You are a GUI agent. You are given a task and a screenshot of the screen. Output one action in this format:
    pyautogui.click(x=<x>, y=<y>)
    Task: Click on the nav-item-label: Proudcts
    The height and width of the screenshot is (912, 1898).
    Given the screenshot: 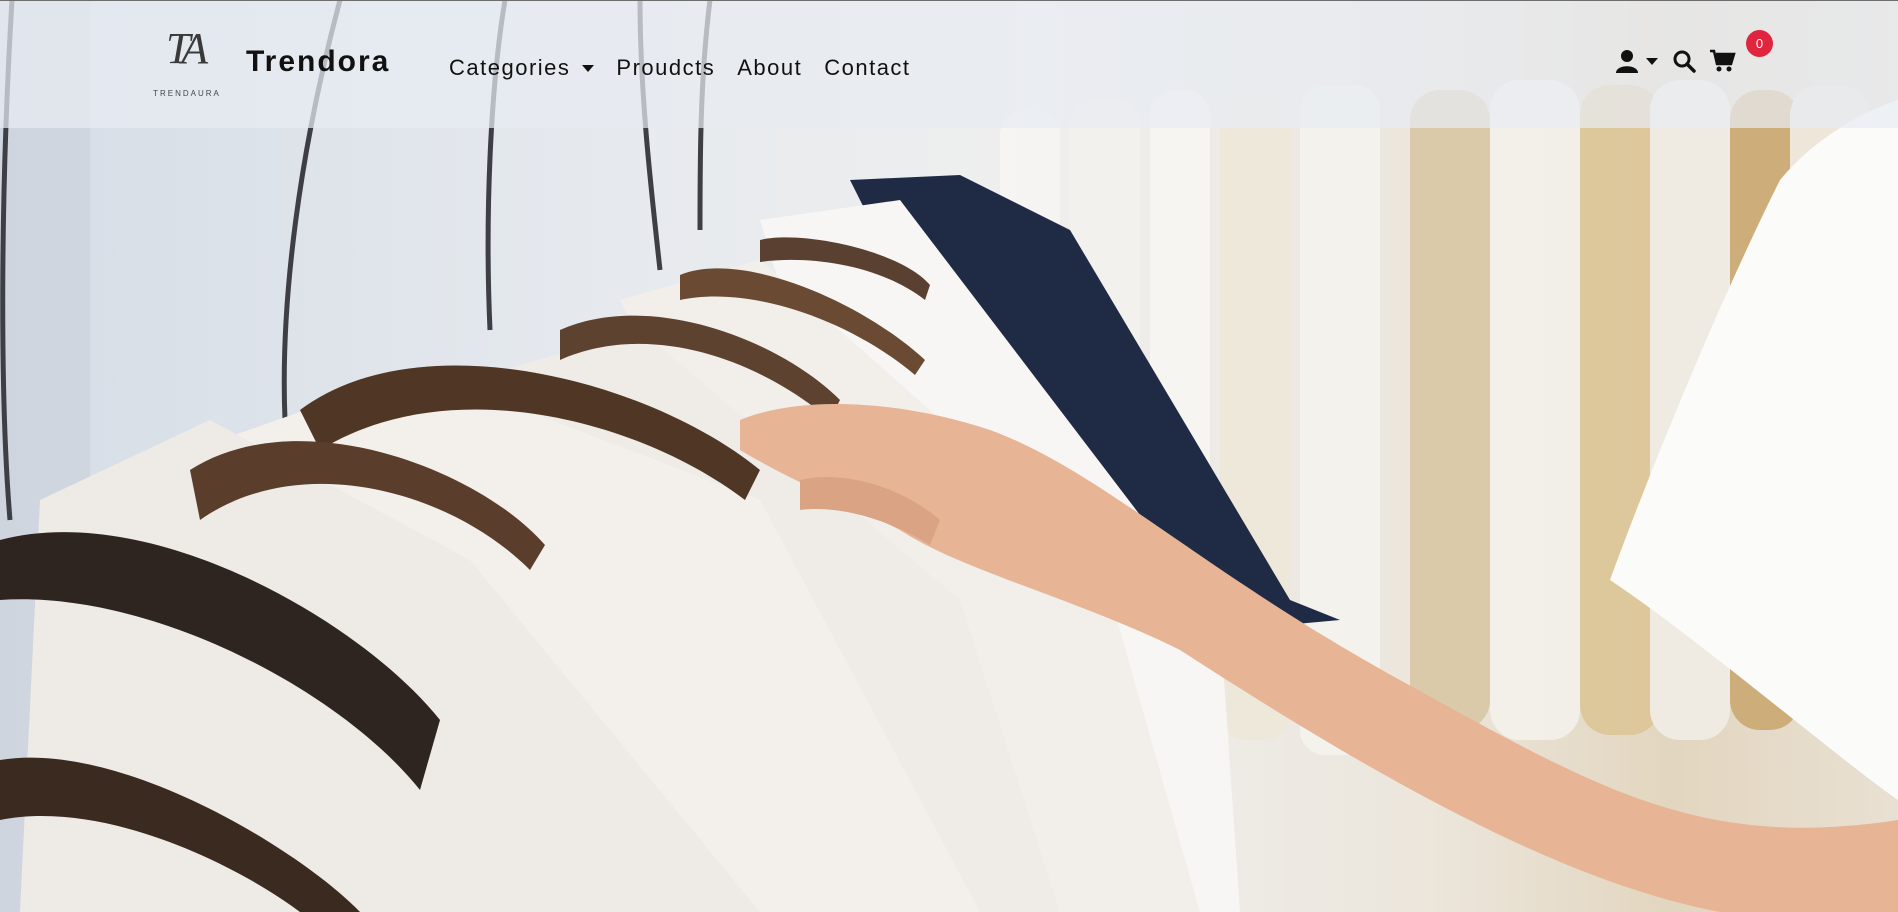 What is the action you would take?
    pyautogui.click(x=666, y=67)
    